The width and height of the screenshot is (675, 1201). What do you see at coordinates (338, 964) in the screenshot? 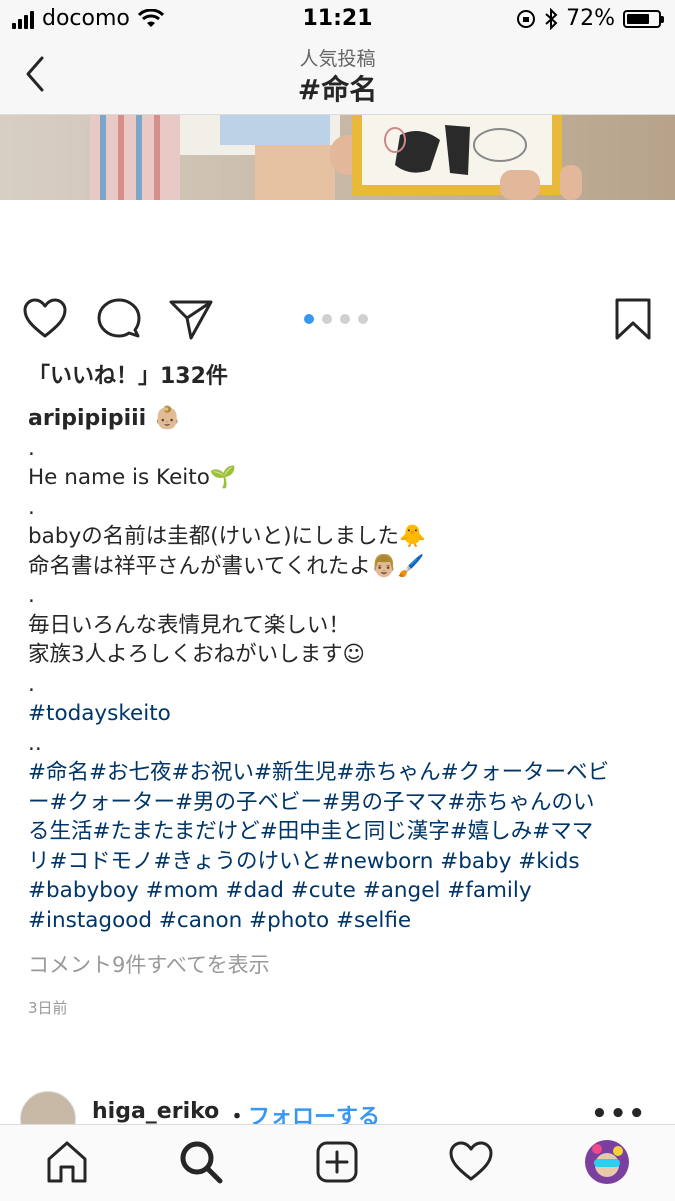
I see `view-all-comments-link: コメント9件すべてを表示` at bounding box center [338, 964].